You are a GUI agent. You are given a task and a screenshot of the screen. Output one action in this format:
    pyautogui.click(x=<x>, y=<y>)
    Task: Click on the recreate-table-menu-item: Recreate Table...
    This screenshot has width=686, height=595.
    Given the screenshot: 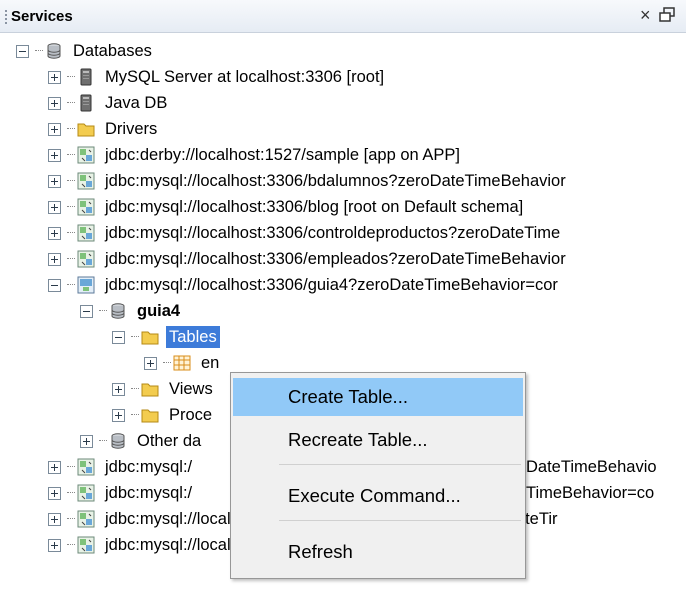 What is the action you would take?
    pyautogui.click(x=378, y=440)
    